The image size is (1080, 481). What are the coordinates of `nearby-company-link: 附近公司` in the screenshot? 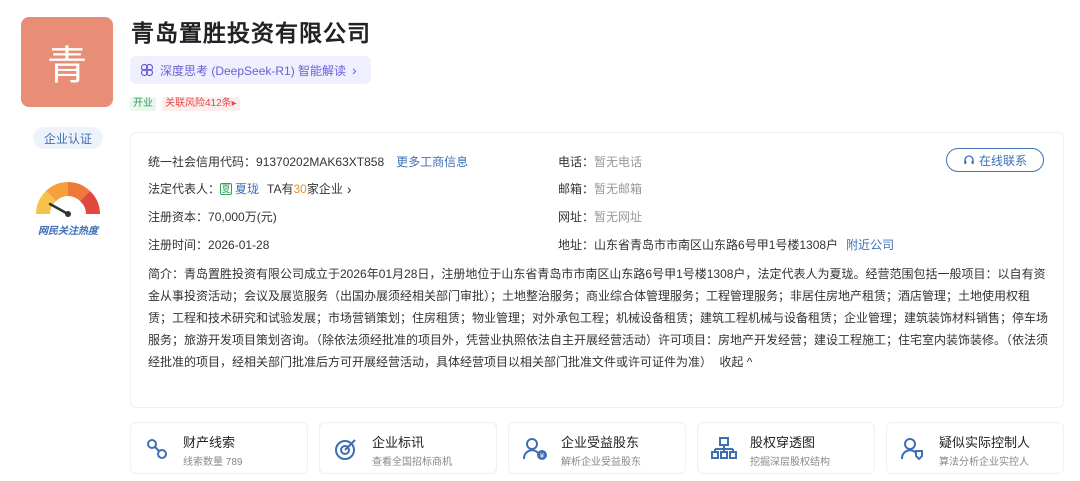 It's located at (870, 244).